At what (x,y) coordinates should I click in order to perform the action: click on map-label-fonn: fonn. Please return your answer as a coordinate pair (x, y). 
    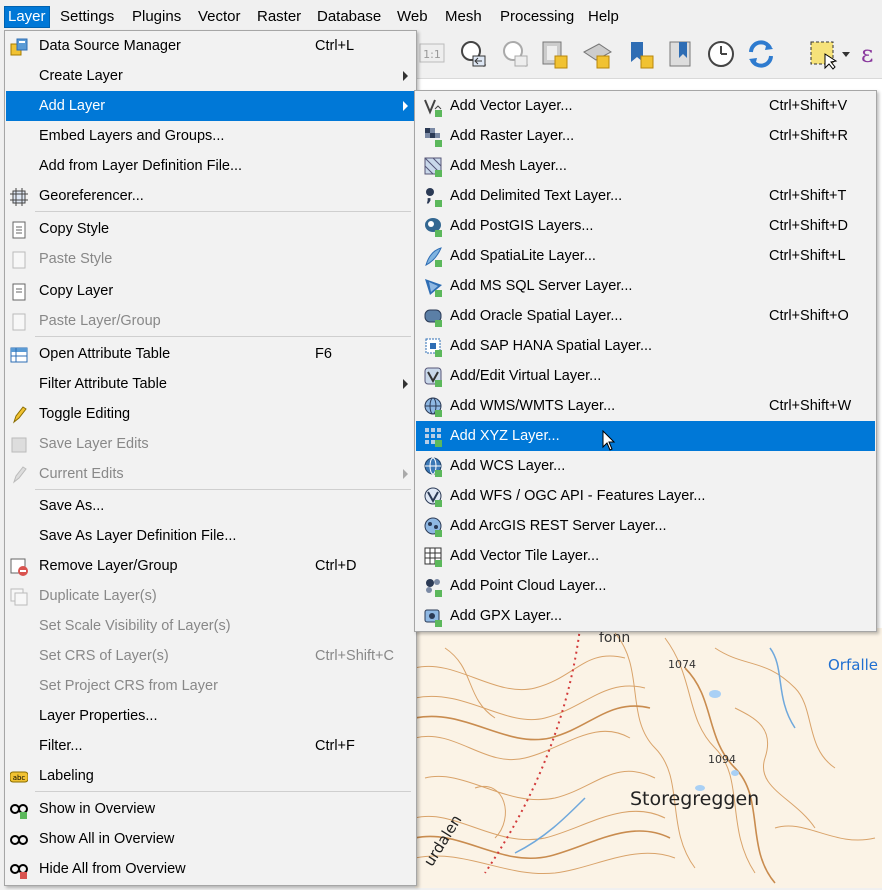
    Looking at the image, I should click on (615, 638).